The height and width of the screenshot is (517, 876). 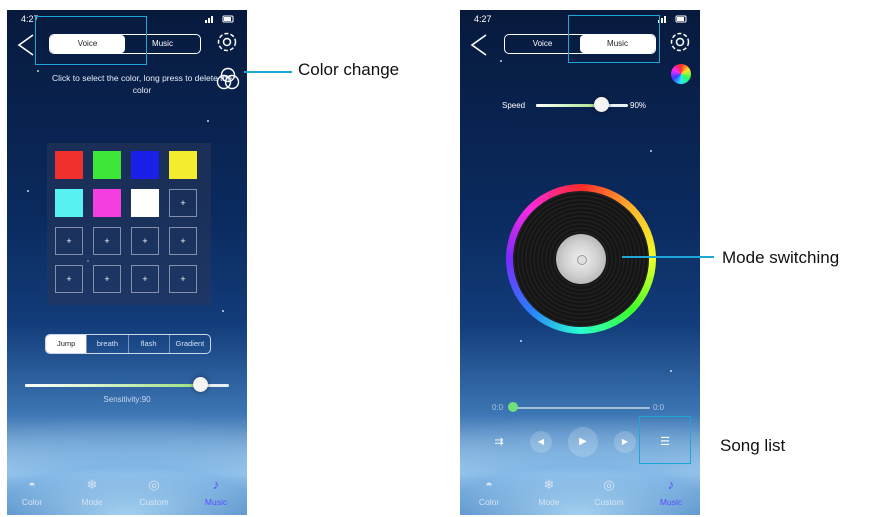 What do you see at coordinates (113, 385) in the screenshot?
I see `sensitivity-slider-fill` at bounding box center [113, 385].